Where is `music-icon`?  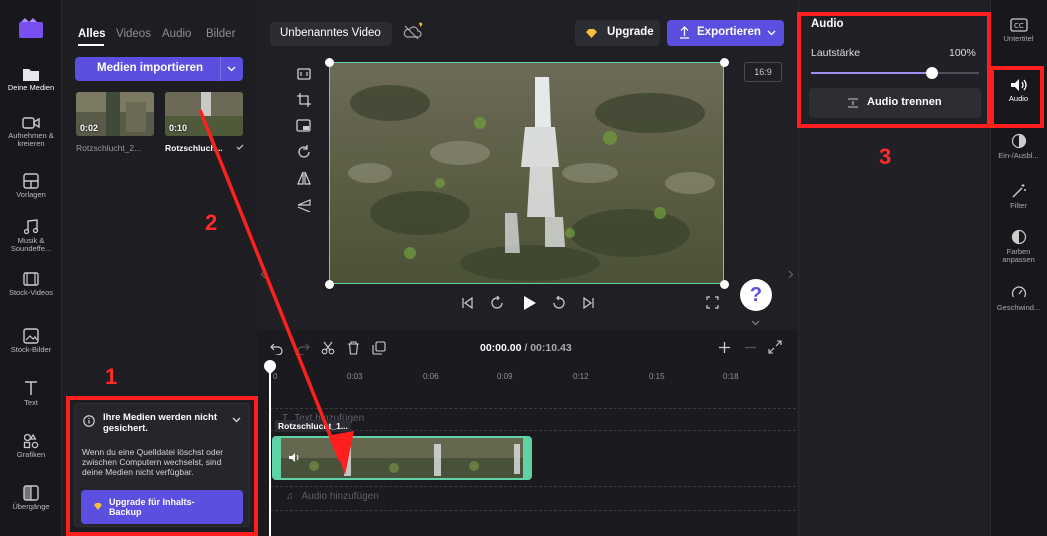 music-icon is located at coordinates (31, 227).